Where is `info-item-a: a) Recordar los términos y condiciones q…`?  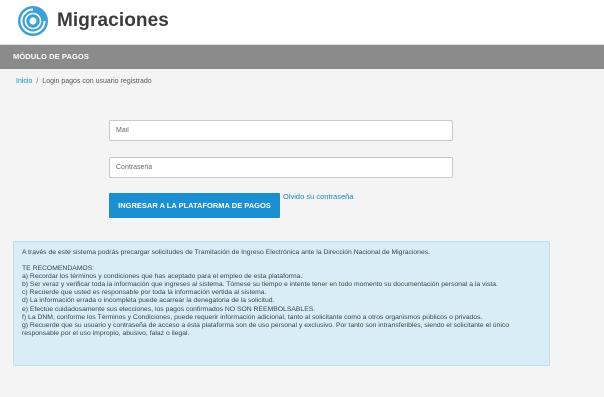
info-item-a: a) Recordar los términos y condiciones q… is located at coordinates (162, 277).